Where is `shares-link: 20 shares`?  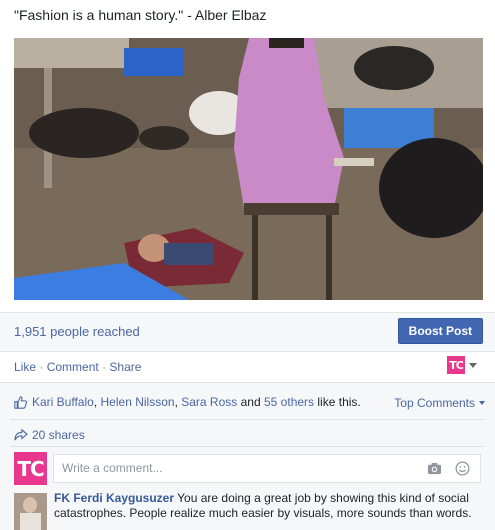
shares-link: 20 shares is located at coordinates (49, 435).